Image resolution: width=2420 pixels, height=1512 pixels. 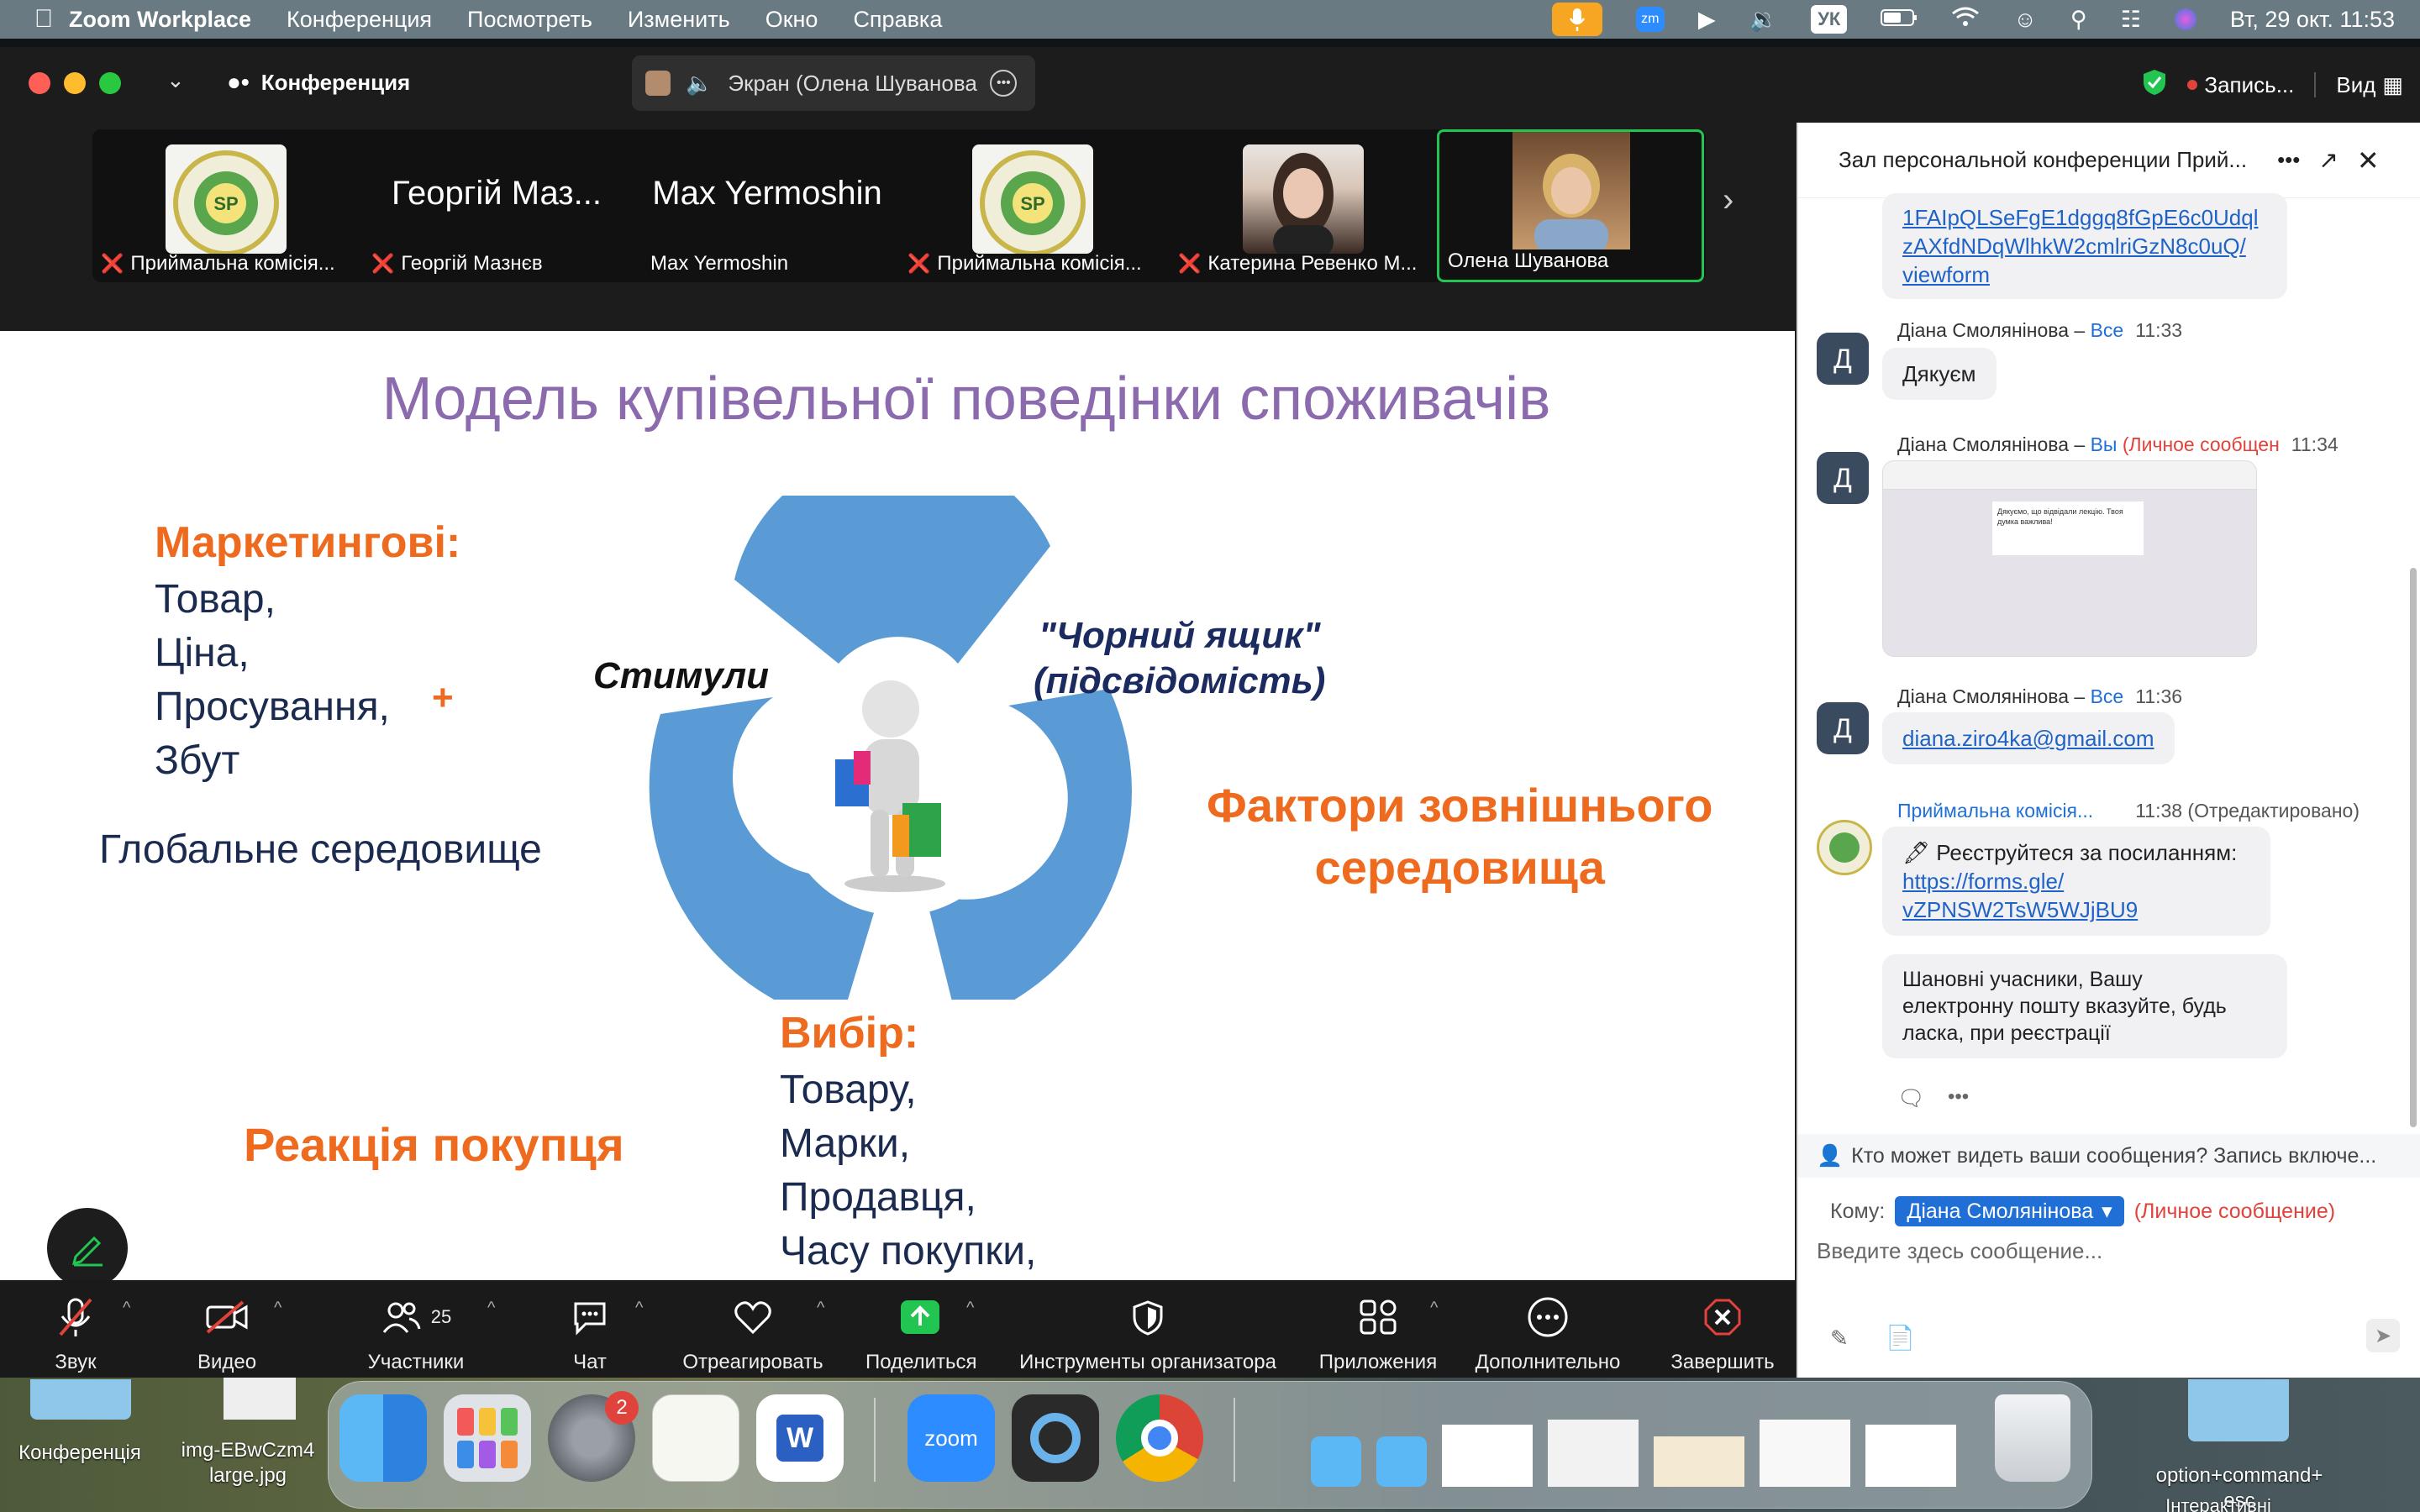 What do you see at coordinates (1434, 1308) in the screenshot?
I see `apps-options-caret: ^` at bounding box center [1434, 1308].